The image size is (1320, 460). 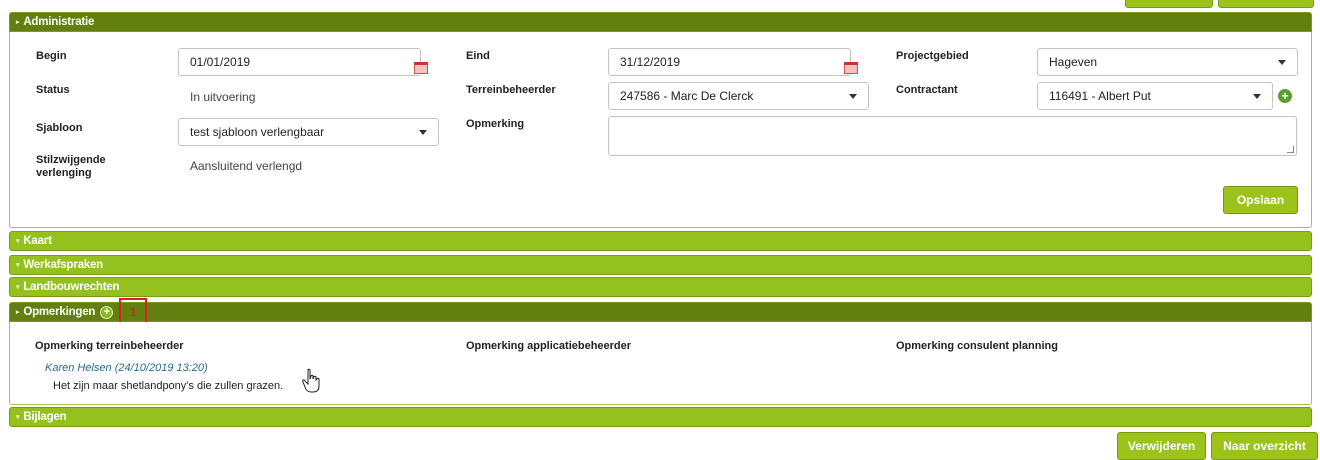 I want to click on werkafspraken-header: ▾ Werkafspraken, so click(x=660, y=265).